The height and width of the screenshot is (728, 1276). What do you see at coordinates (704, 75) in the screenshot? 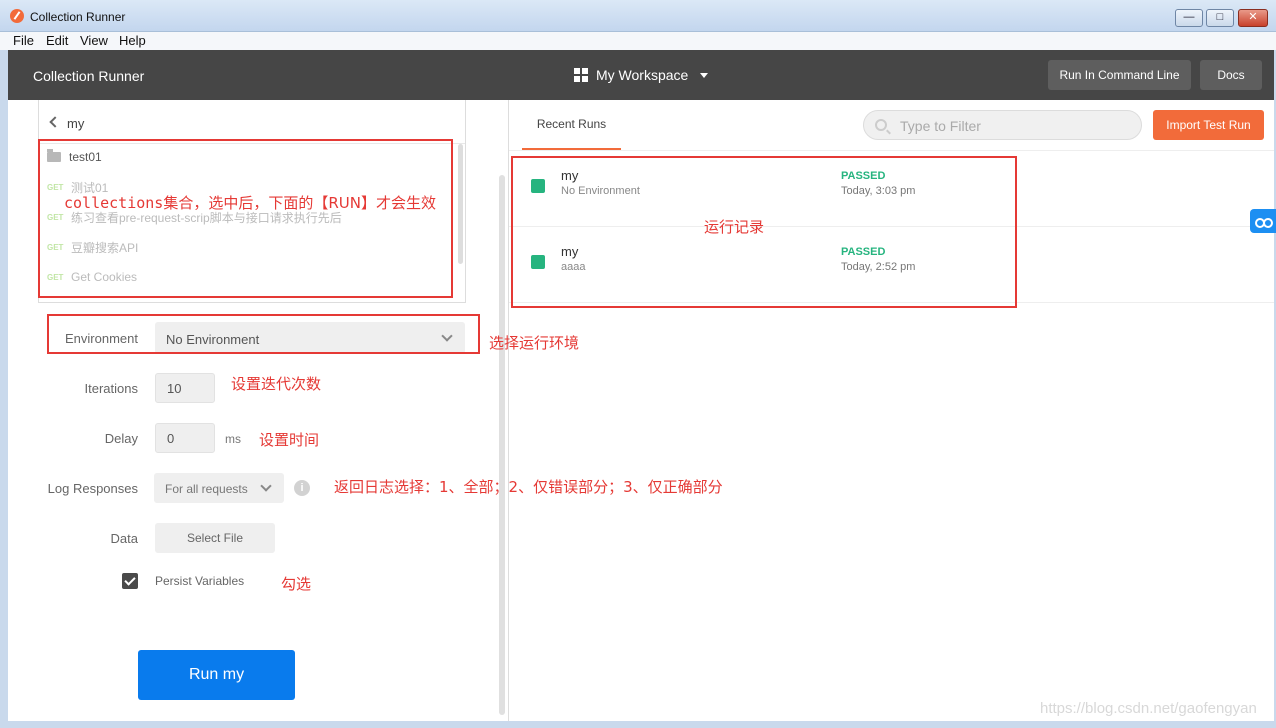
I see `caret-down-icon` at bounding box center [704, 75].